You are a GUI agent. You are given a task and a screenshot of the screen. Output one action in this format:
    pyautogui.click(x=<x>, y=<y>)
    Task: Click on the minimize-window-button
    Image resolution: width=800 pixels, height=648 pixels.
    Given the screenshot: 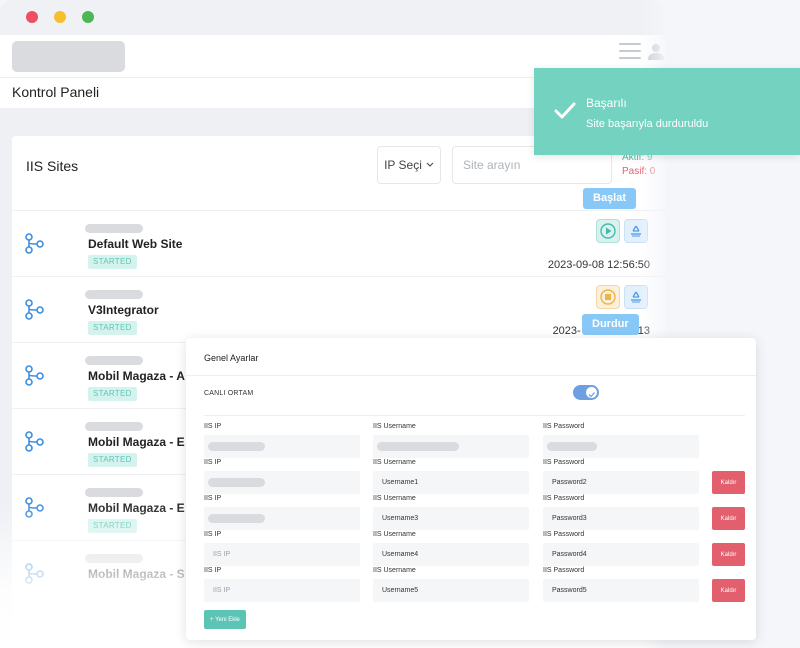 What is the action you would take?
    pyautogui.click(x=60, y=17)
    